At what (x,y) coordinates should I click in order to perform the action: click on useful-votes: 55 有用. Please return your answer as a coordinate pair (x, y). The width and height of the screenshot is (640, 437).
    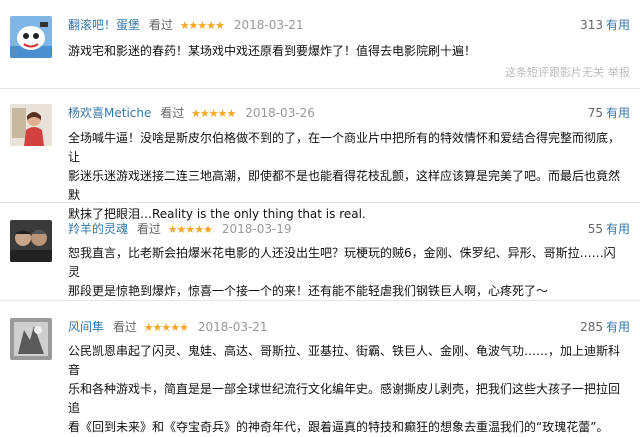
    Looking at the image, I should click on (609, 229).